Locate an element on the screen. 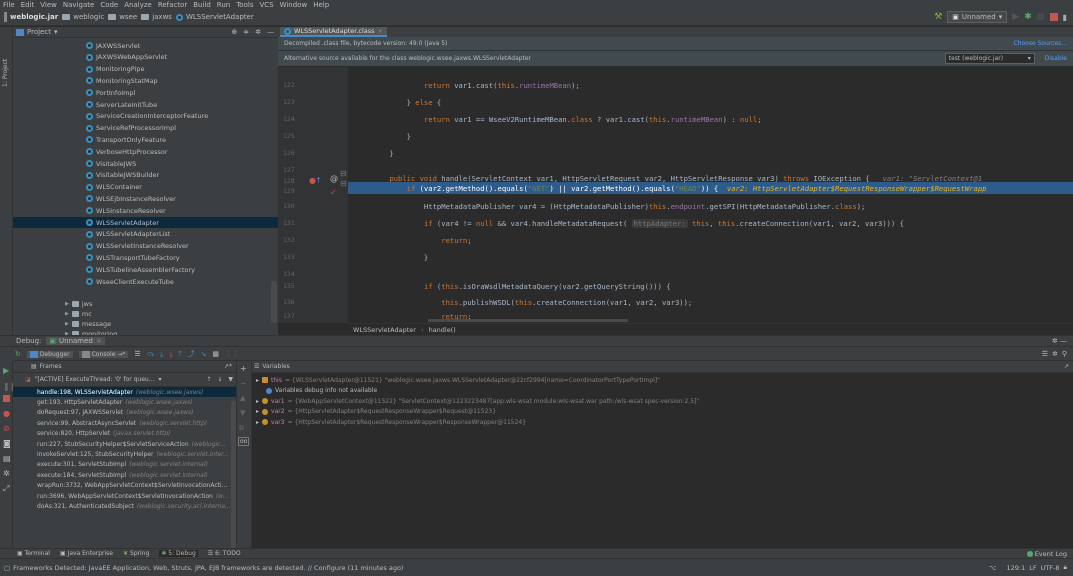 The width and height of the screenshot is (1073, 576). collapse-icon: ≑ is located at coordinates (246, 32).